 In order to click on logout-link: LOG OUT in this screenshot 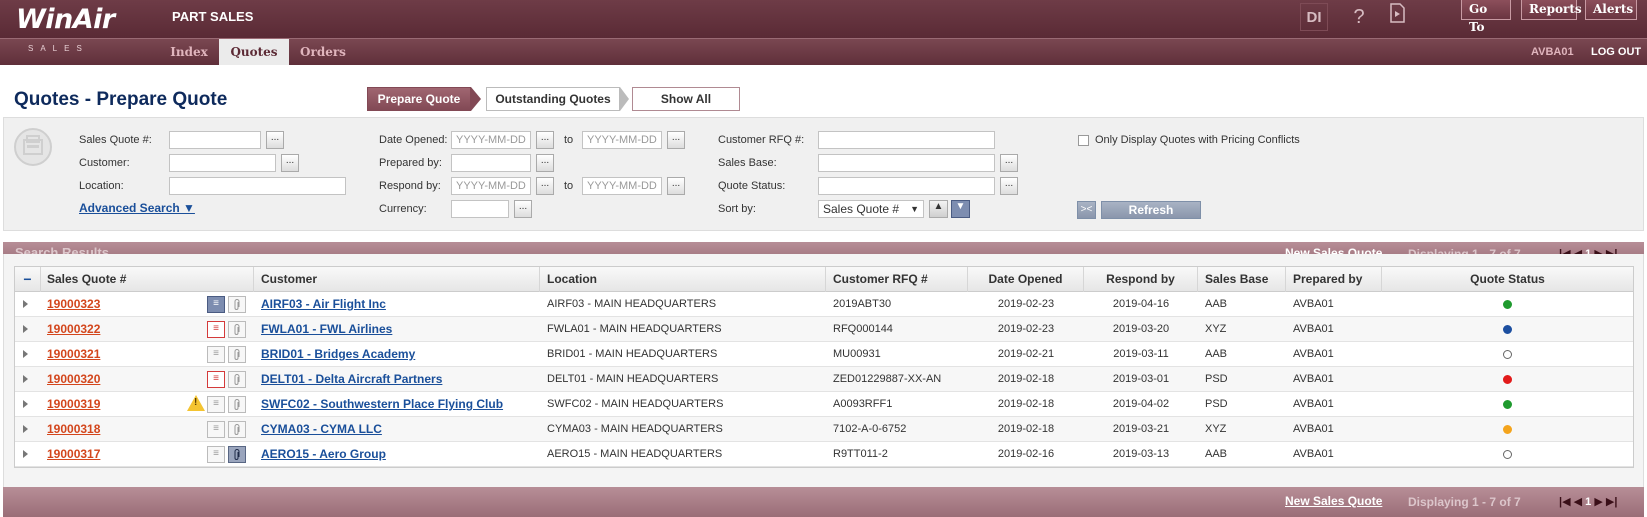, I will do `click(1616, 52)`.